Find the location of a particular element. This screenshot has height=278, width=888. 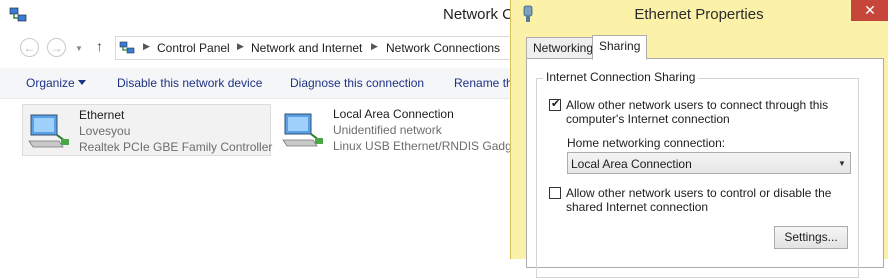

group-title: Internet Connection Sharing is located at coordinates (621, 77).